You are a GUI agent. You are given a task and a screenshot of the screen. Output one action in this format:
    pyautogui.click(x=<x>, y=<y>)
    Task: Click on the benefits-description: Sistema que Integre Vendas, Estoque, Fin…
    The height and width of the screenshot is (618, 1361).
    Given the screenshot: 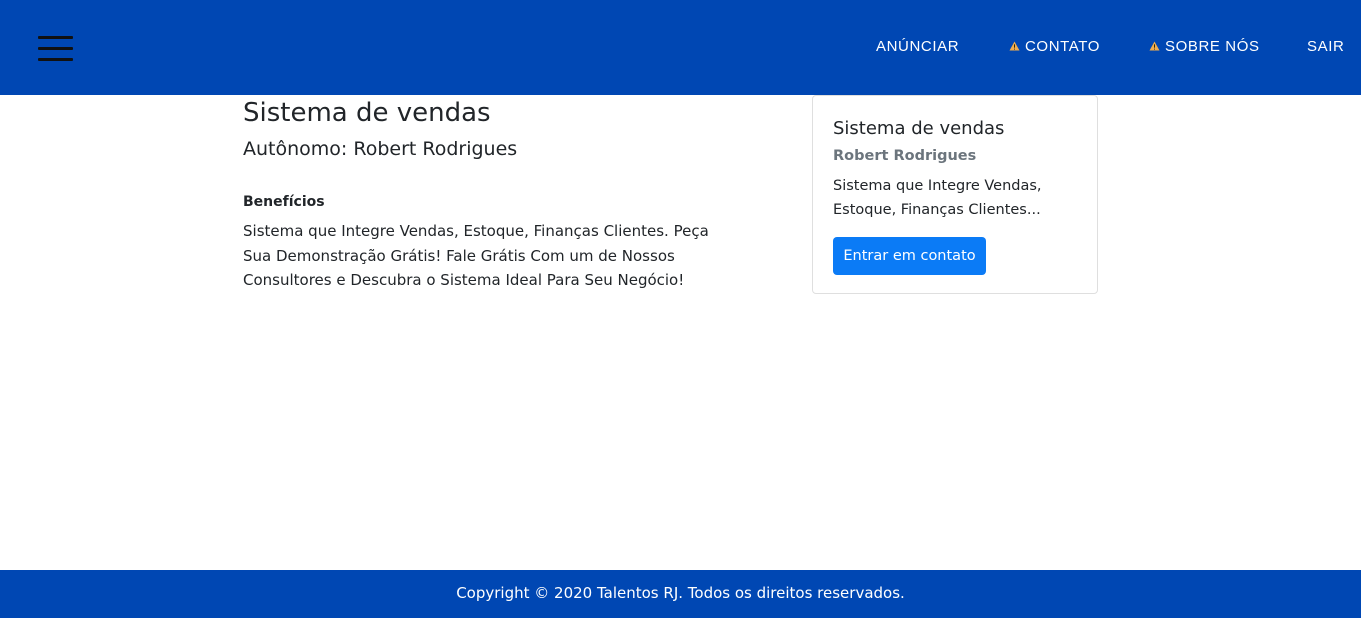 What is the action you would take?
    pyautogui.click(x=476, y=255)
    